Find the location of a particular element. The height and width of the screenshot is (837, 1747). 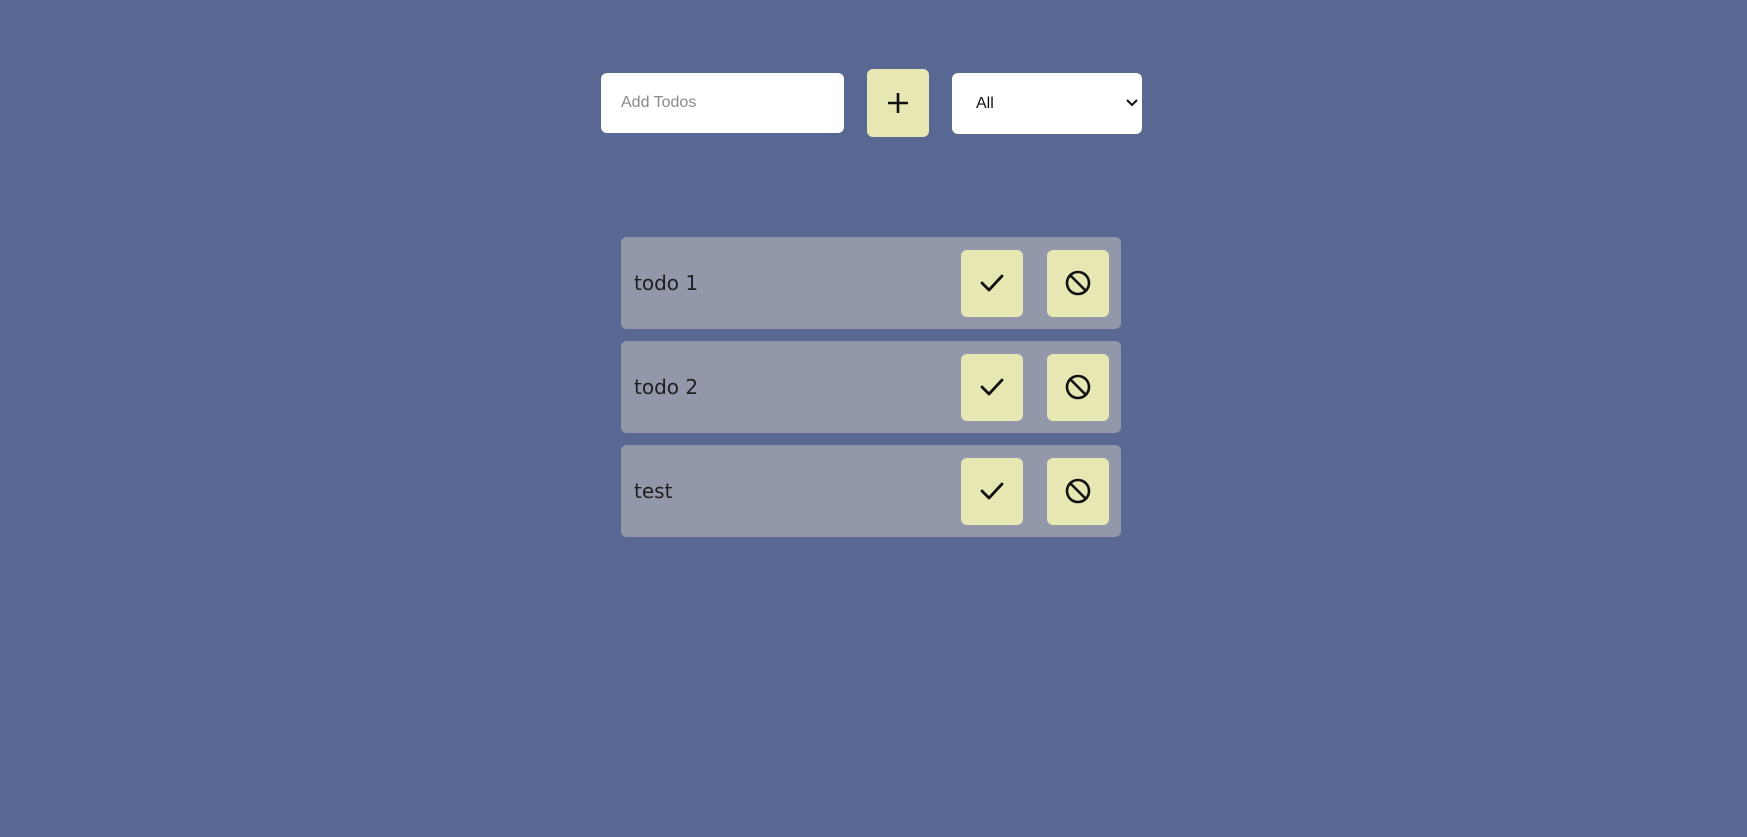

todo-text: todo 1 is located at coordinates (666, 283).